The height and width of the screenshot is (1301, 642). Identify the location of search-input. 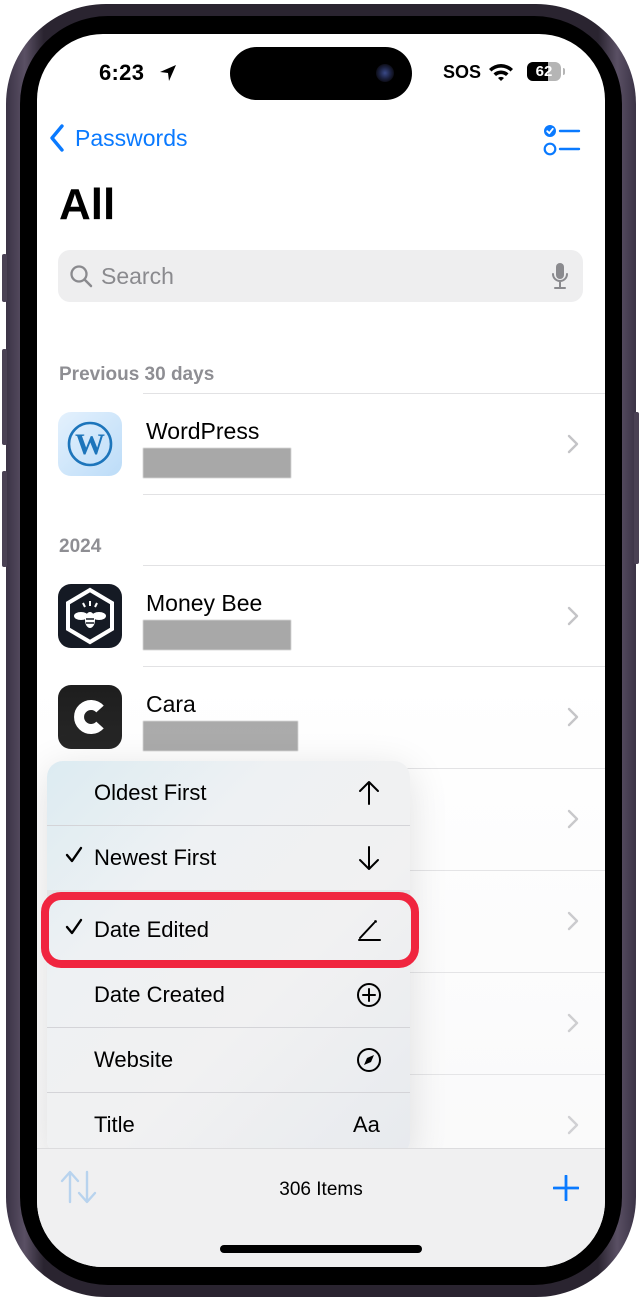
(326, 276).